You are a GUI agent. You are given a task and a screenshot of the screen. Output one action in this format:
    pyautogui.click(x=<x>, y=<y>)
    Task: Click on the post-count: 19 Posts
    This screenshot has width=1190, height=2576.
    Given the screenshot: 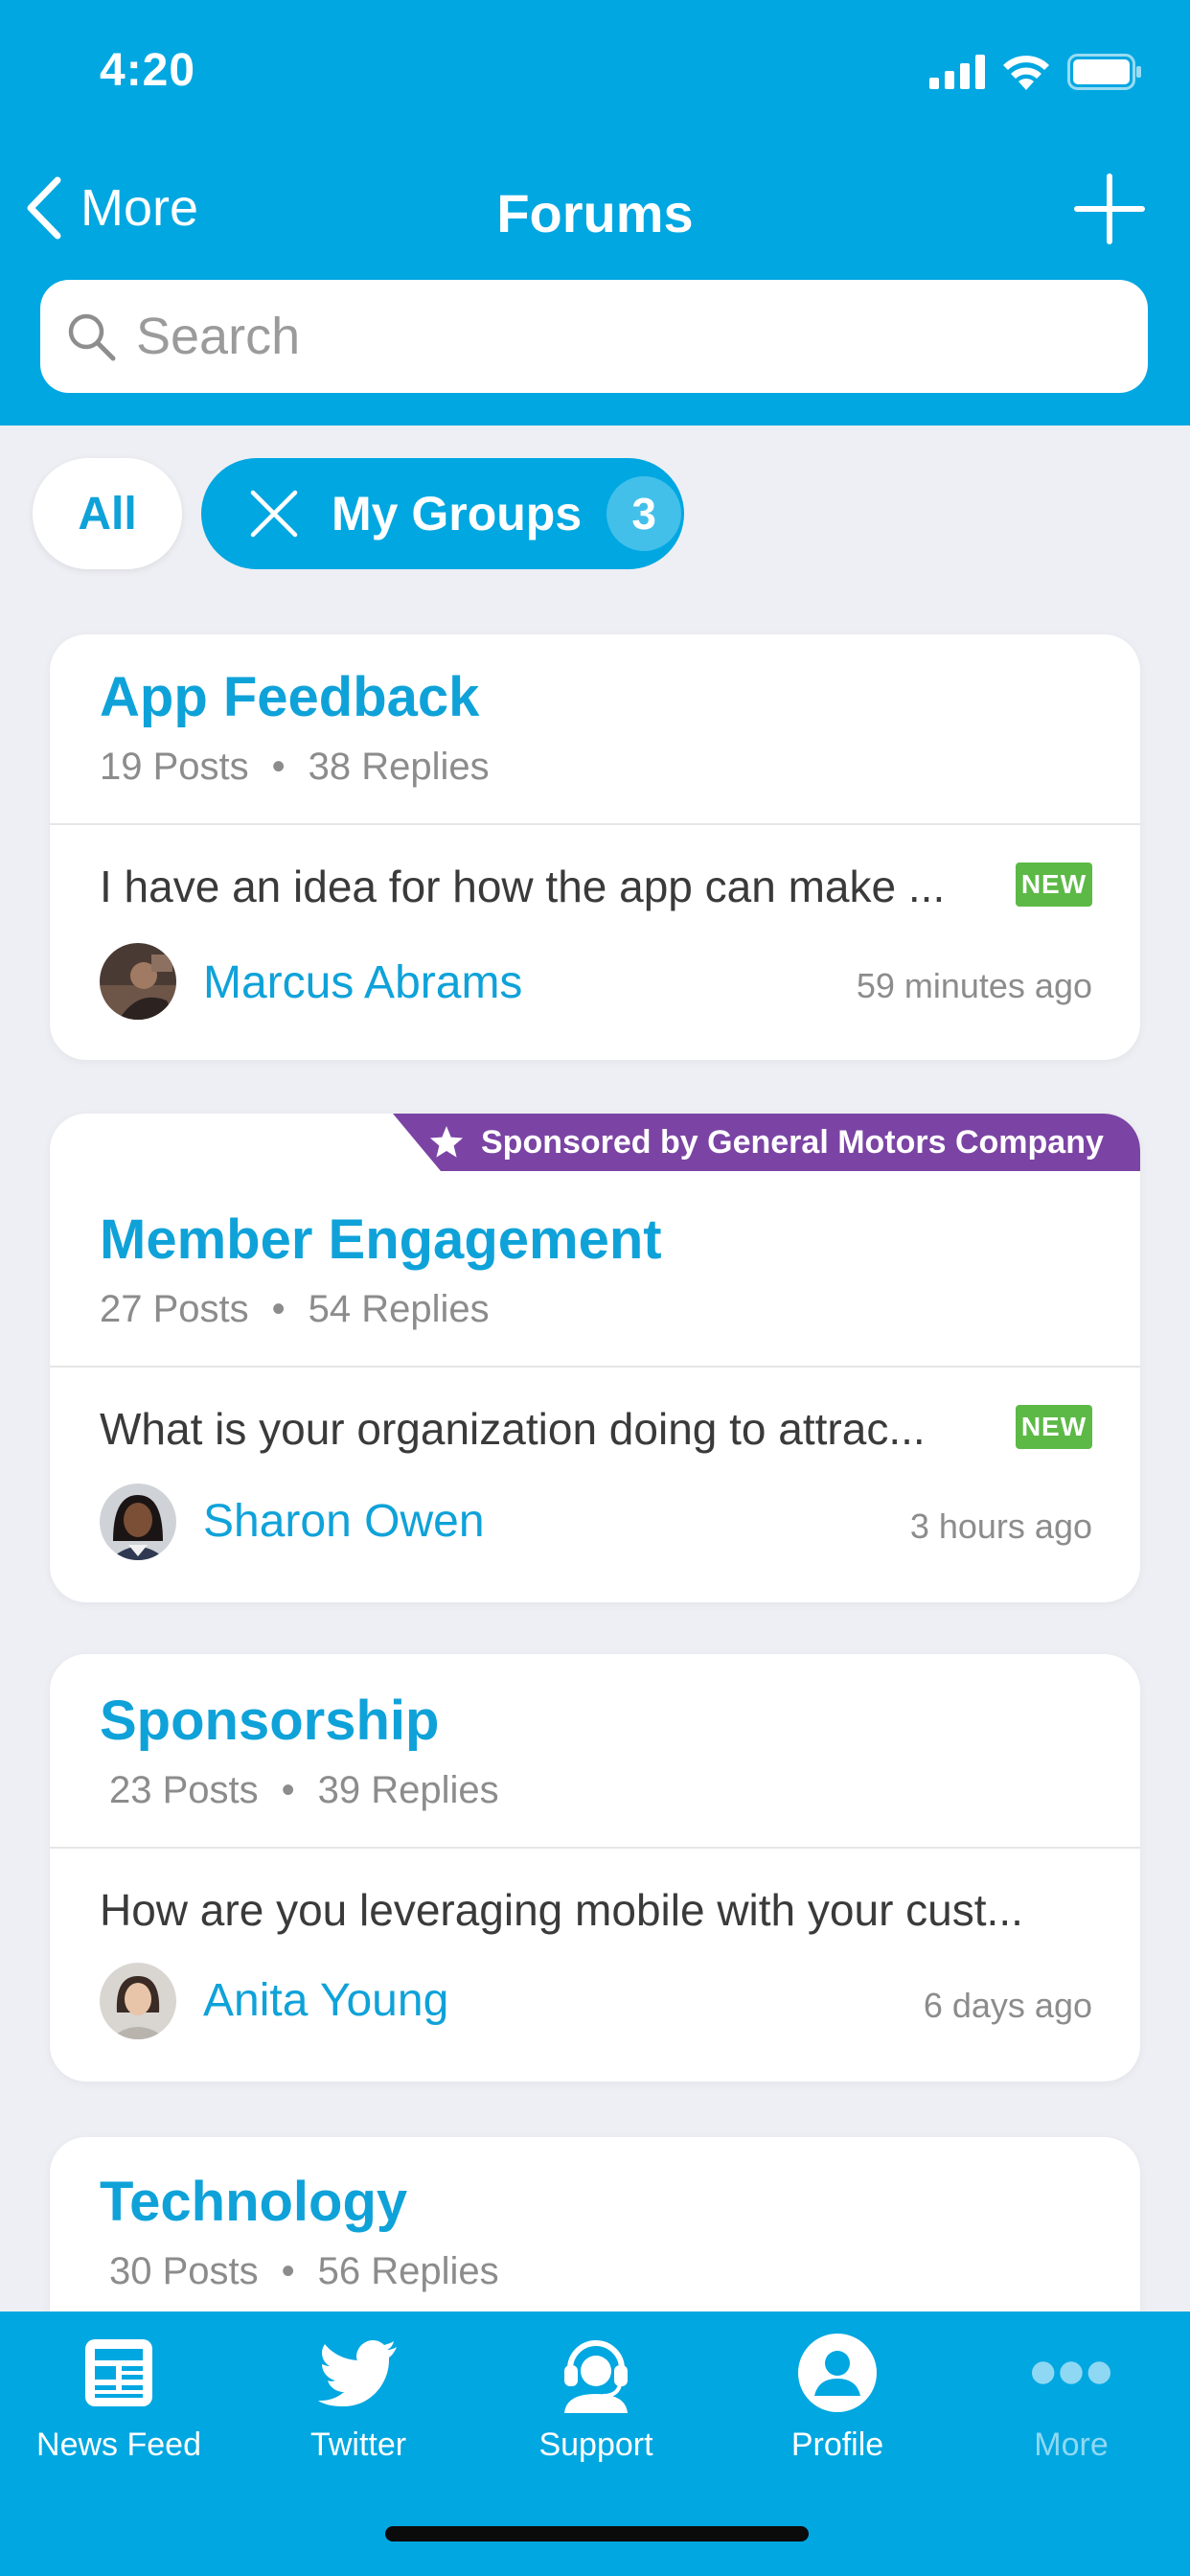 What is the action you would take?
    pyautogui.click(x=175, y=767)
    